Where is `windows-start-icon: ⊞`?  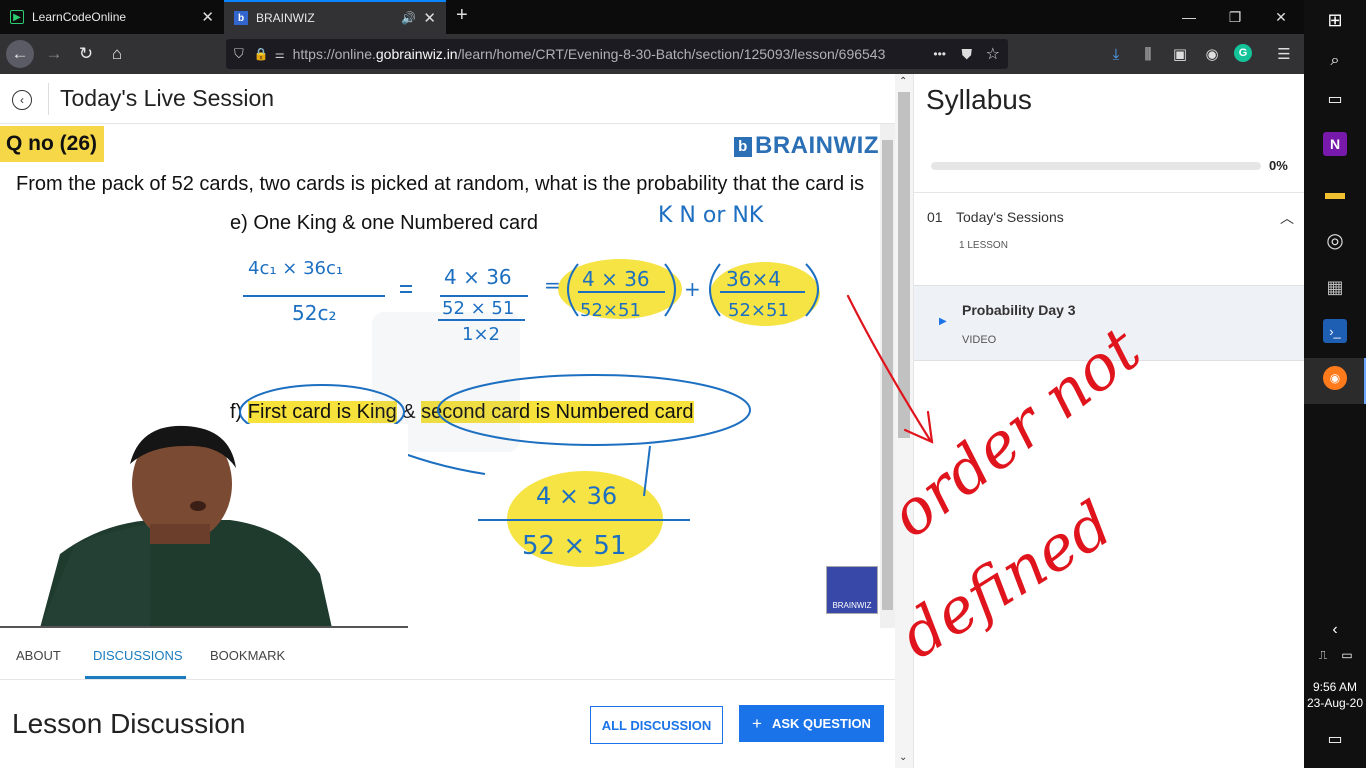 windows-start-icon: ⊞ is located at coordinates (1335, 20).